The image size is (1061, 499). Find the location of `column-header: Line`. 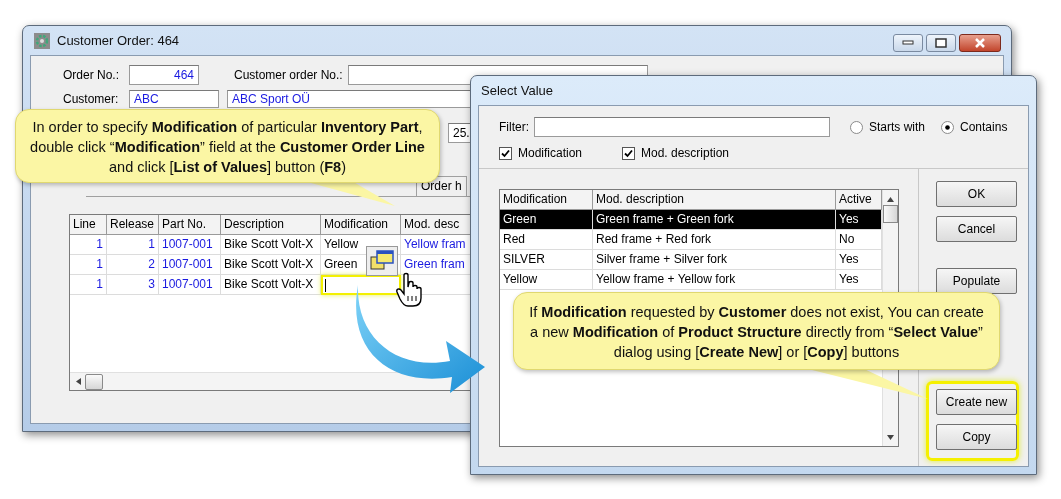

column-header: Line is located at coordinates (88, 225).